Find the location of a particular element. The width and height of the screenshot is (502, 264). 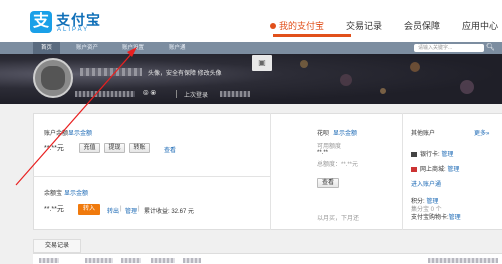

shop-label: 网上商城: is located at coordinates (433, 170).